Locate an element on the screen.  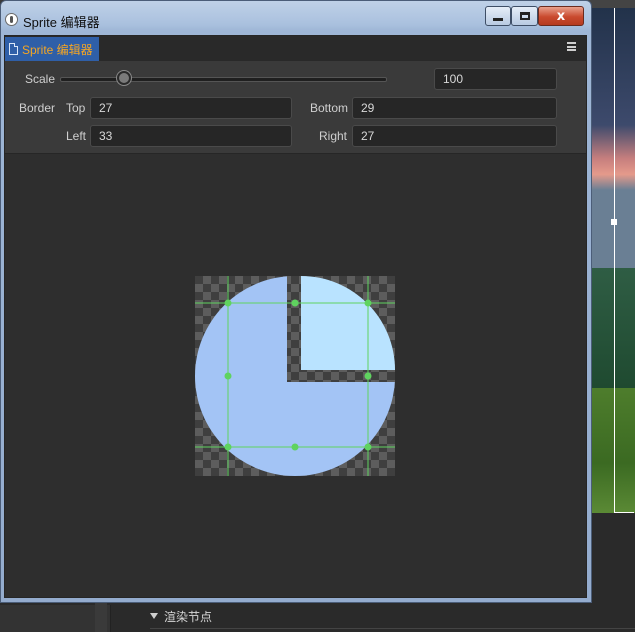
scene-selection-frame is located at coordinates (624, 260).